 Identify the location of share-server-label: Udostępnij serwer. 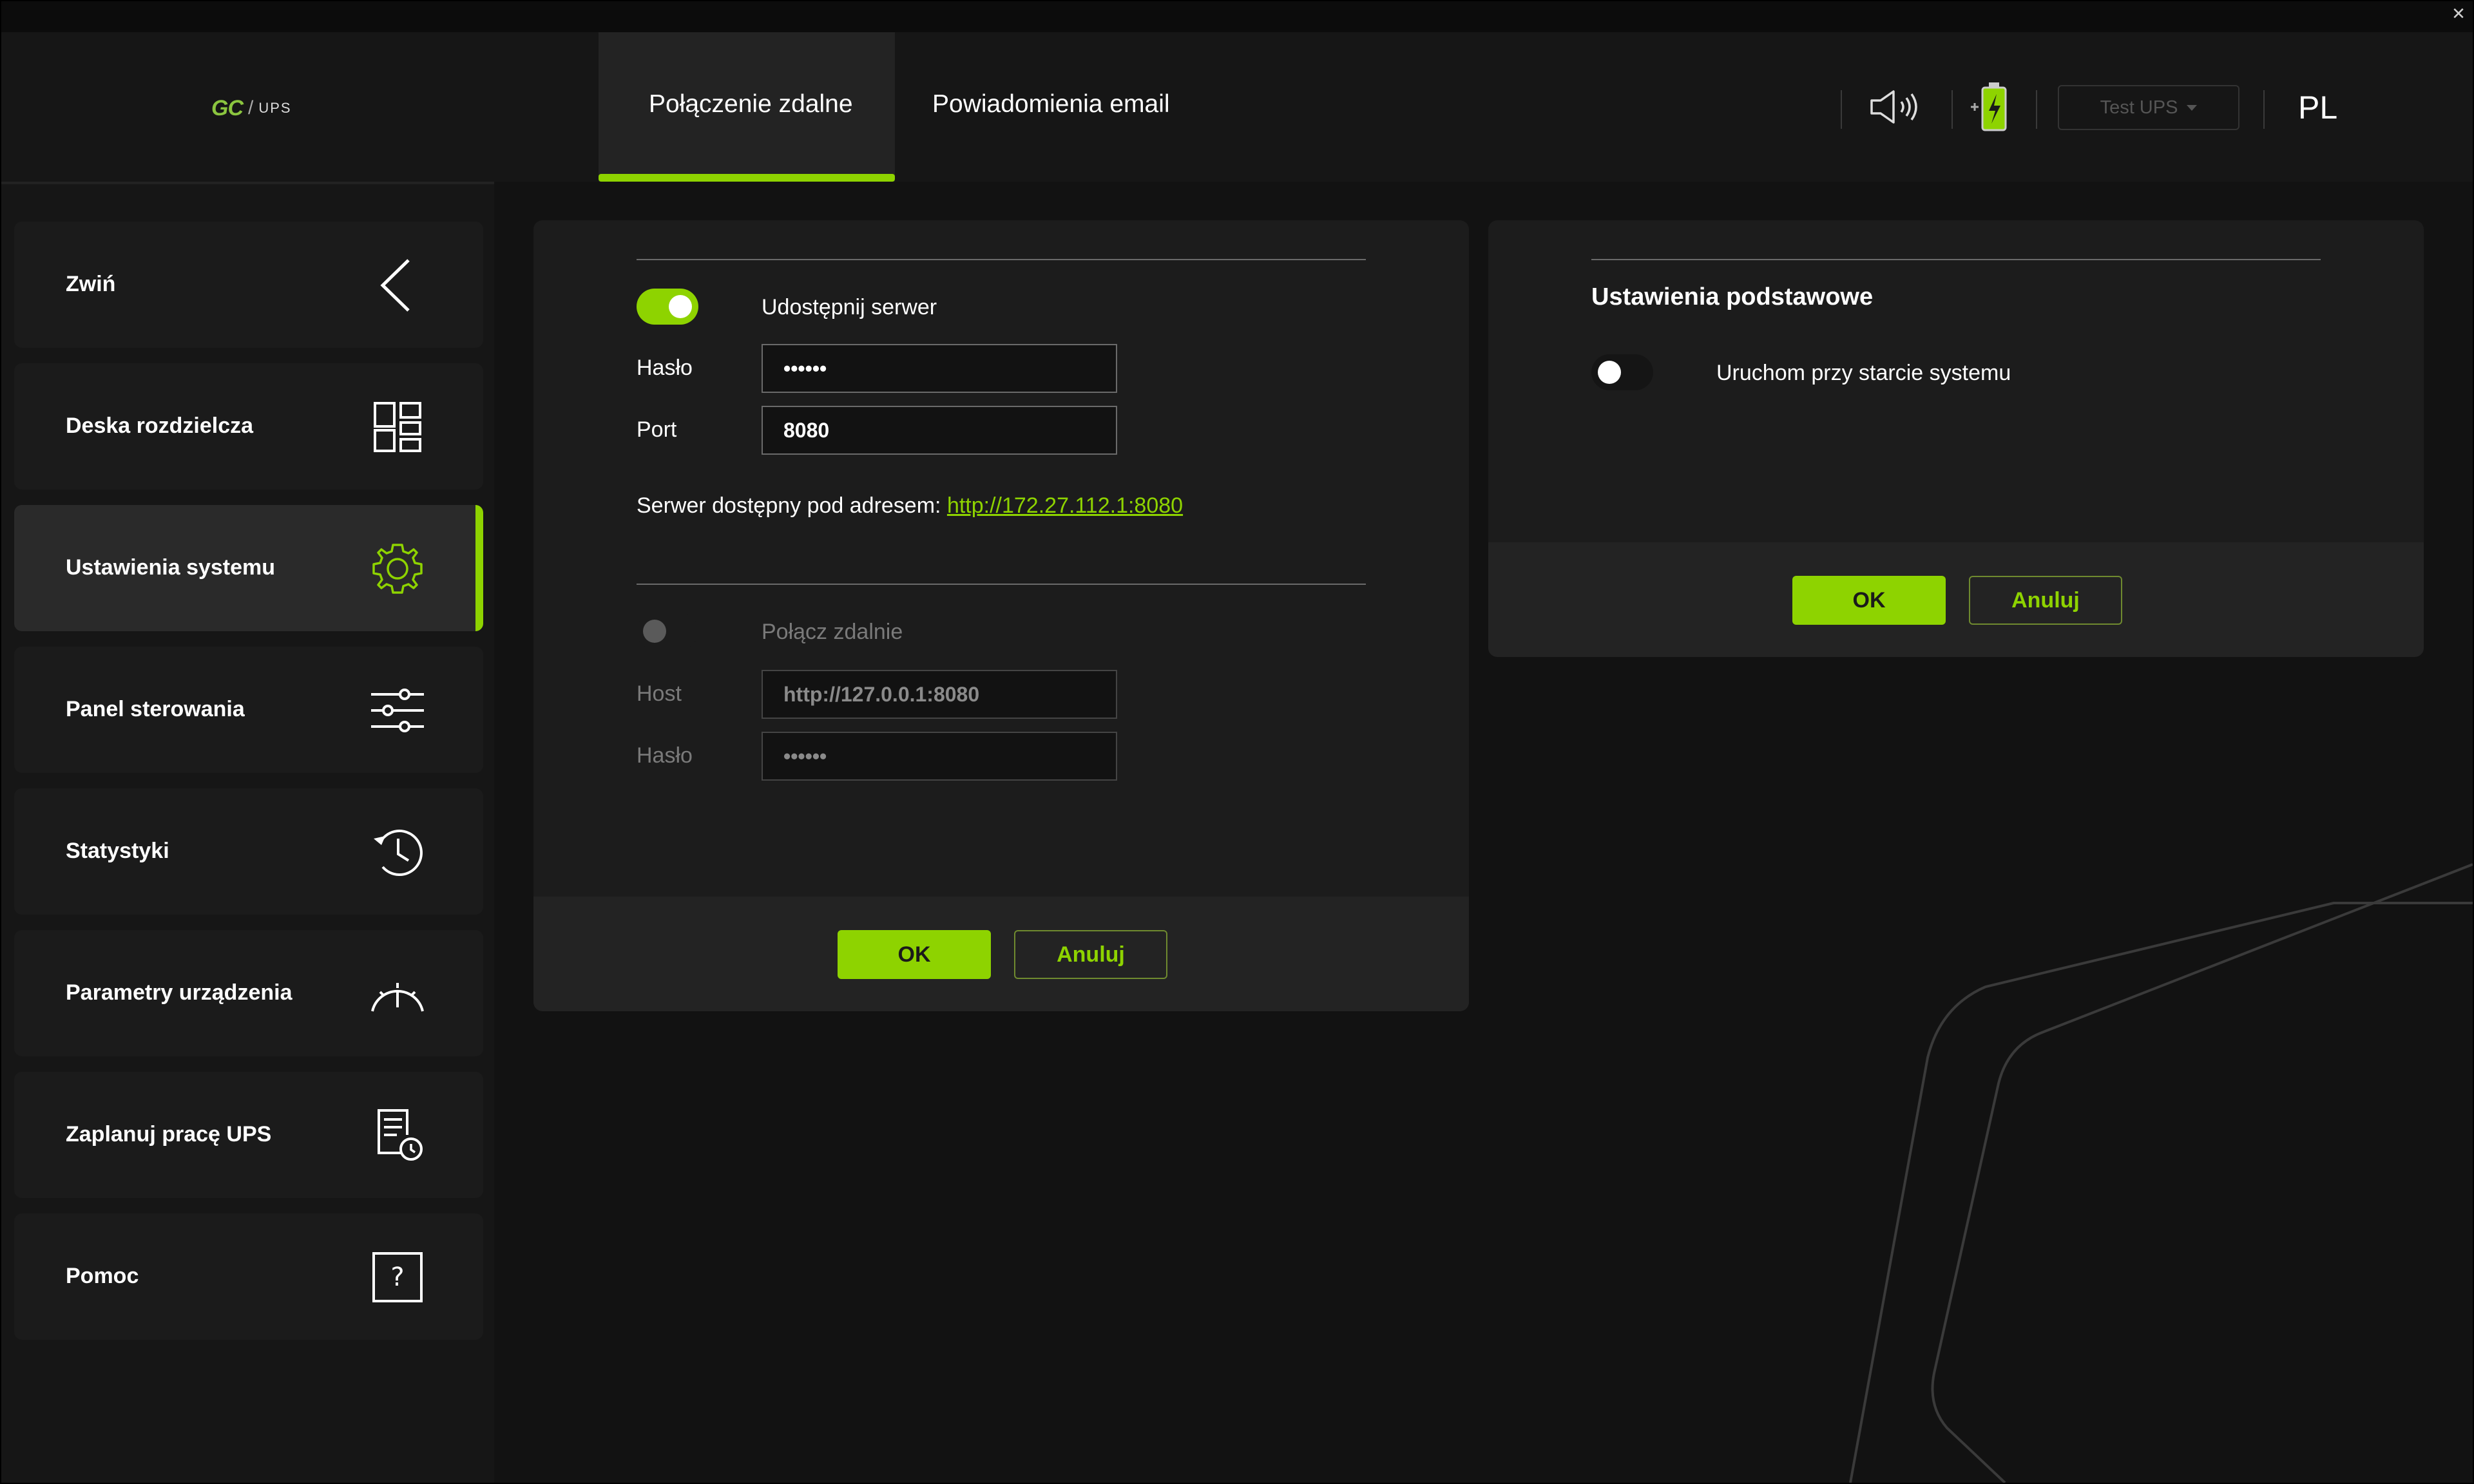
(849, 307).